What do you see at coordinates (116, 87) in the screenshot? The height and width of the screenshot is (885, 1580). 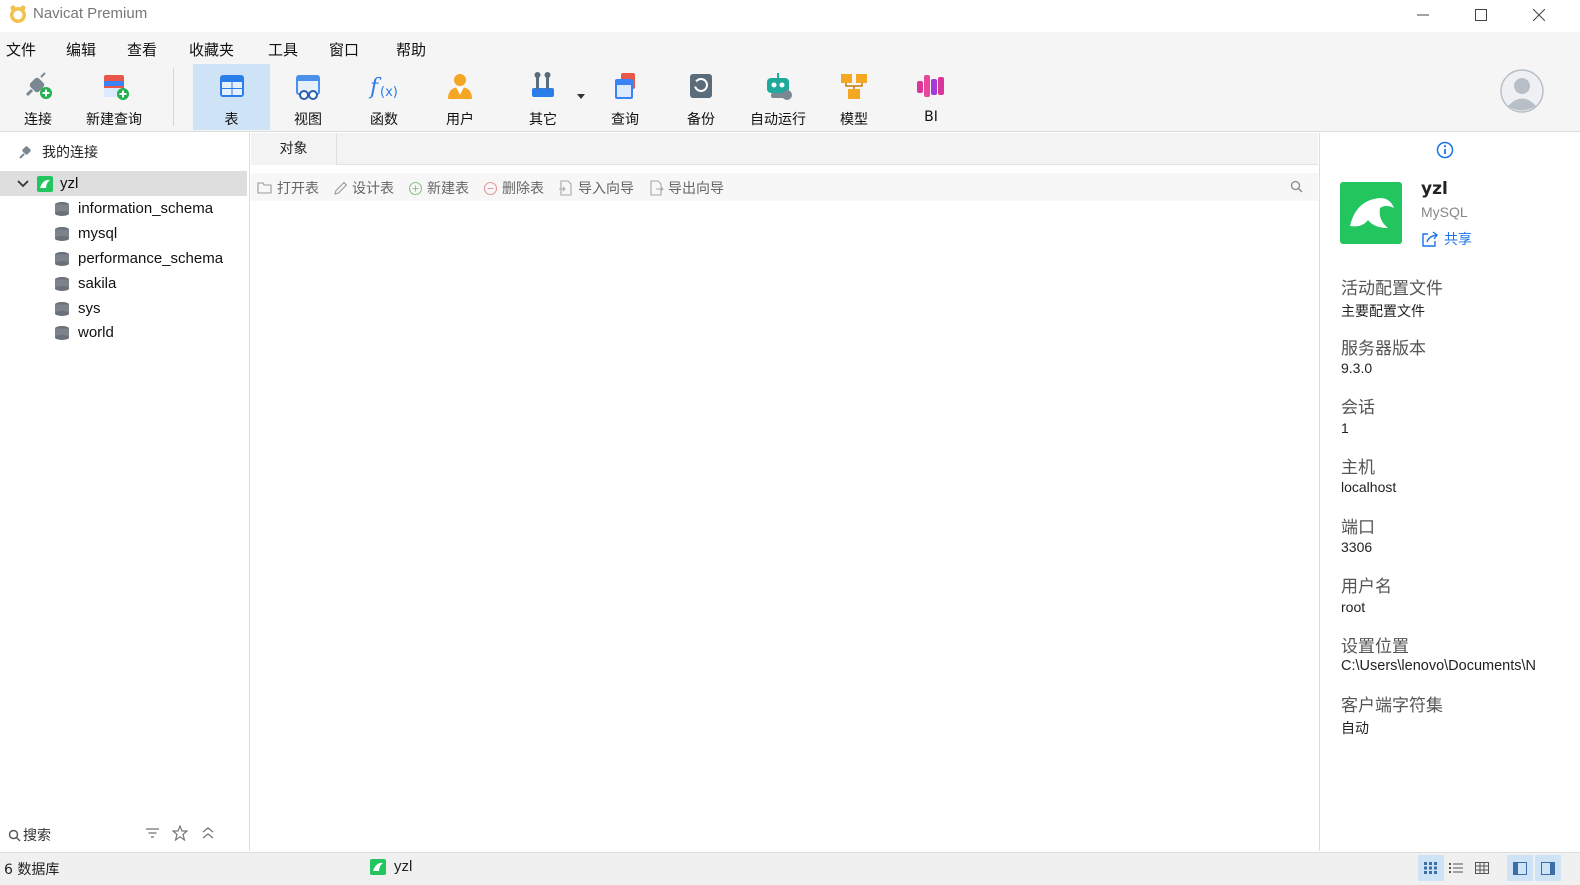 I see `new-query-icon` at bounding box center [116, 87].